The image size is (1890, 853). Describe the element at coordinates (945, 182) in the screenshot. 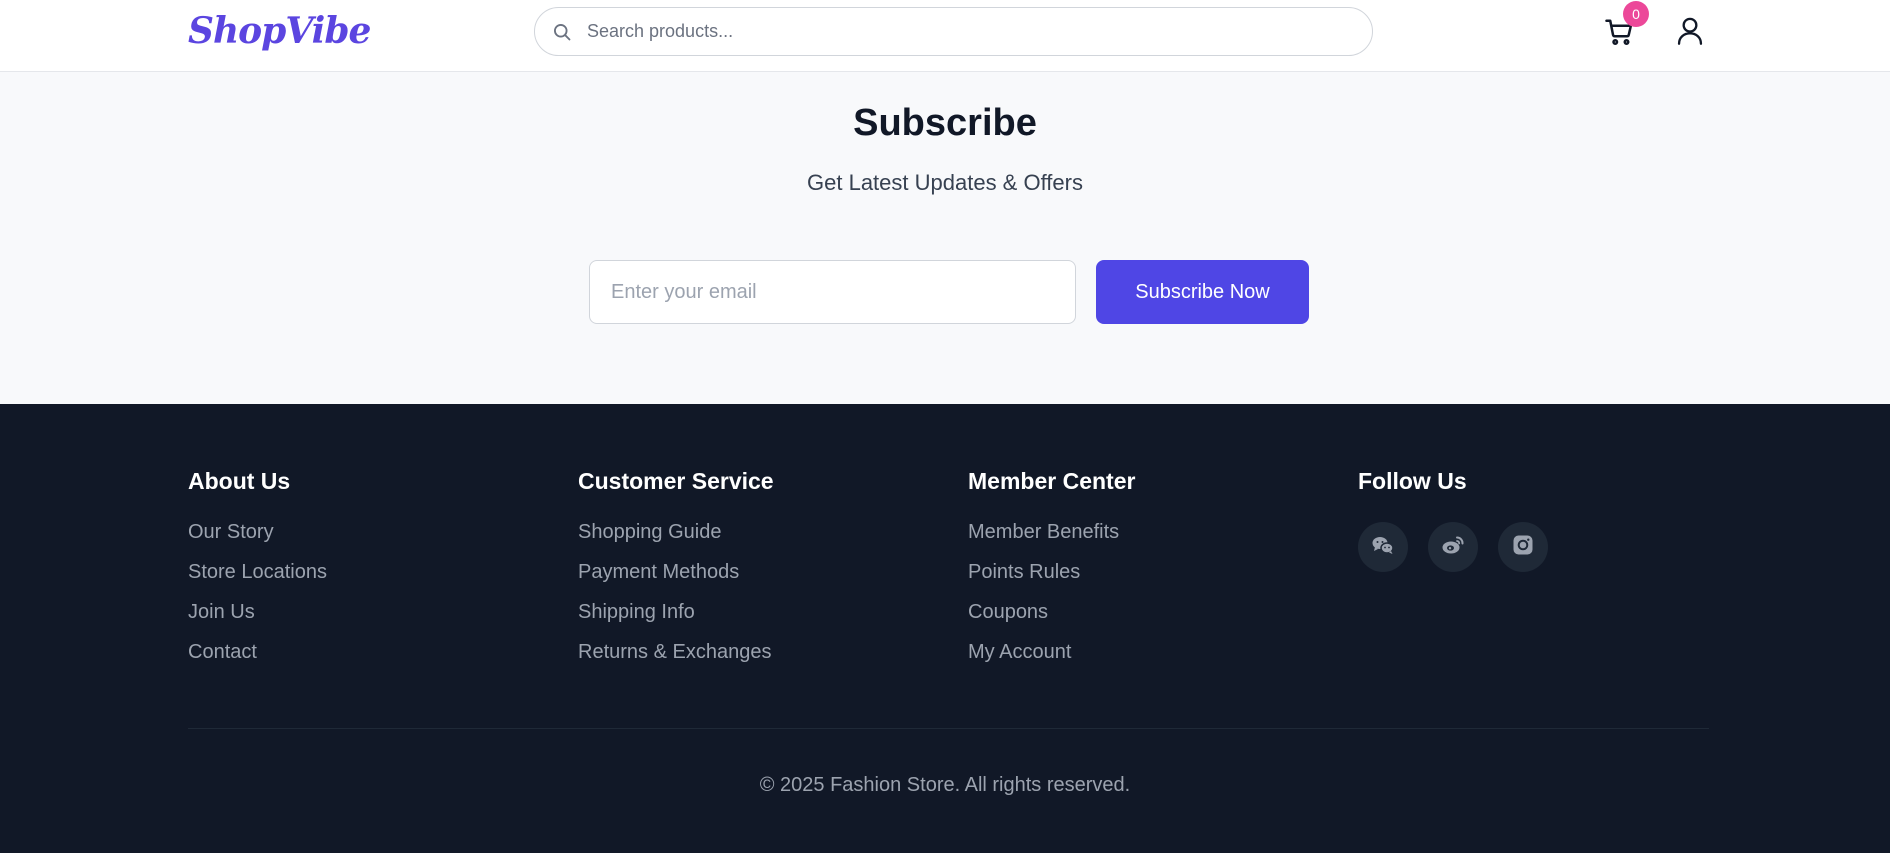

I see `subscribe-subtitle: Get Latest Updates & Offers` at that location.